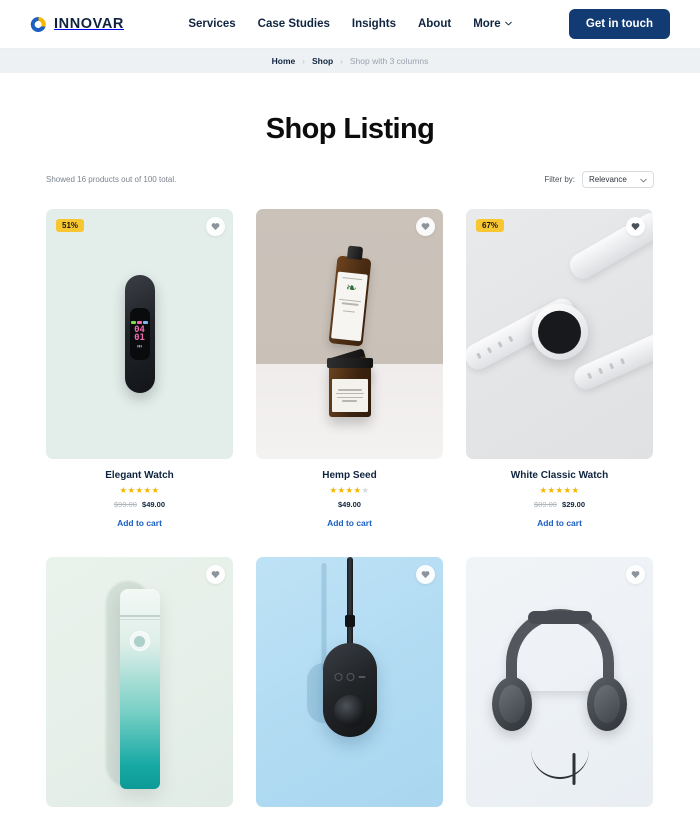  I want to click on nav-label: Services, so click(212, 24).